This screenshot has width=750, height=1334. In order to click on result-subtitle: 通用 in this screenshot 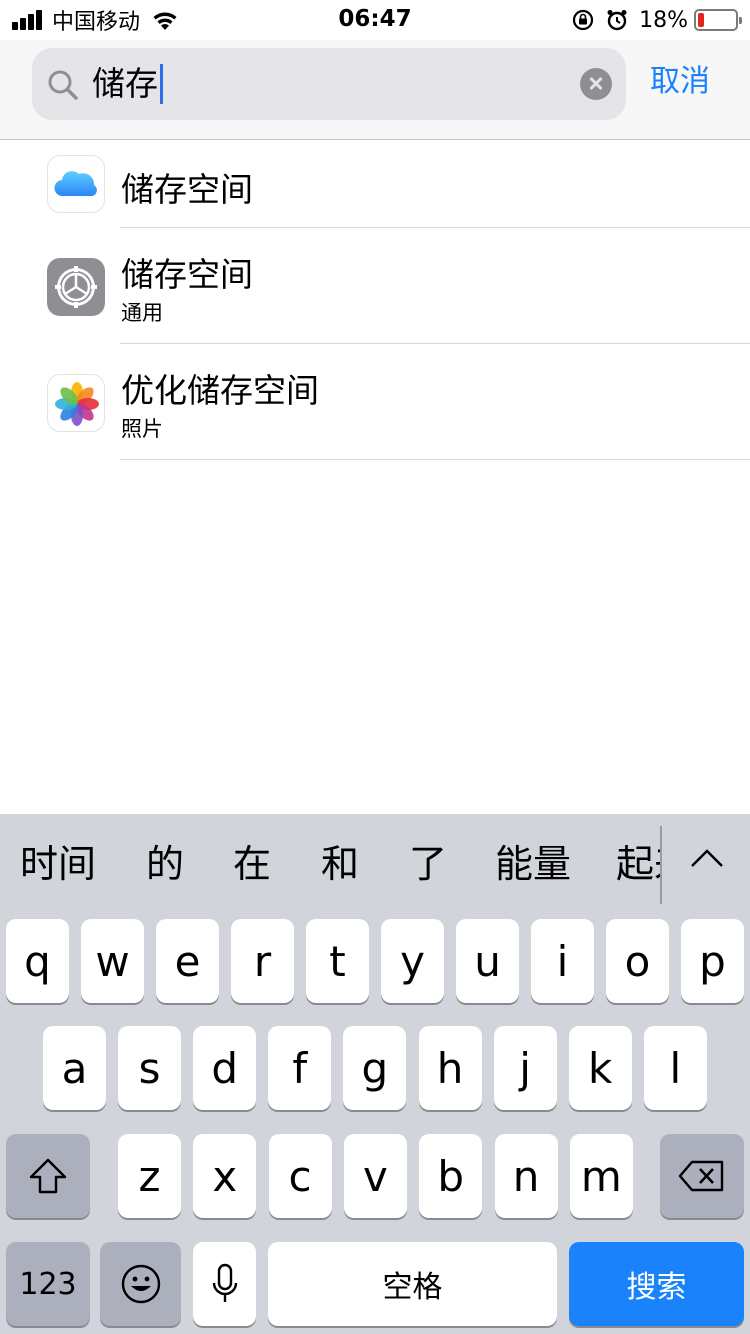, I will do `click(142, 313)`.